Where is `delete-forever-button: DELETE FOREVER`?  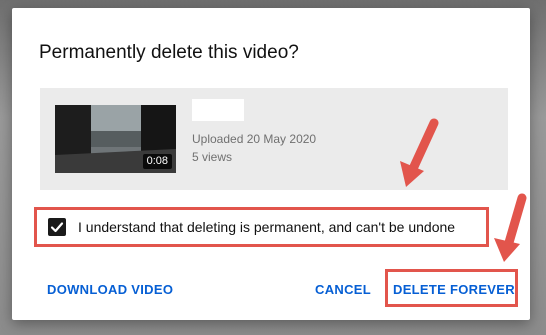
delete-forever-button: DELETE FOREVER is located at coordinates (454, 289).